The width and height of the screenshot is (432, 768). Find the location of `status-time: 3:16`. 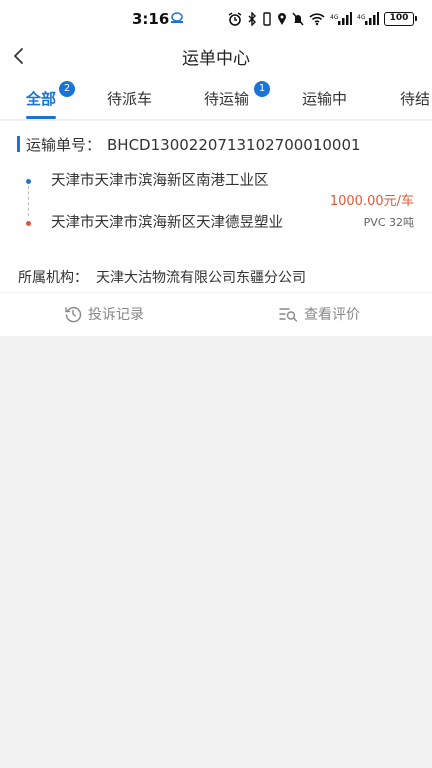

status-time: 3:16 is located at coordinates (151, 19).